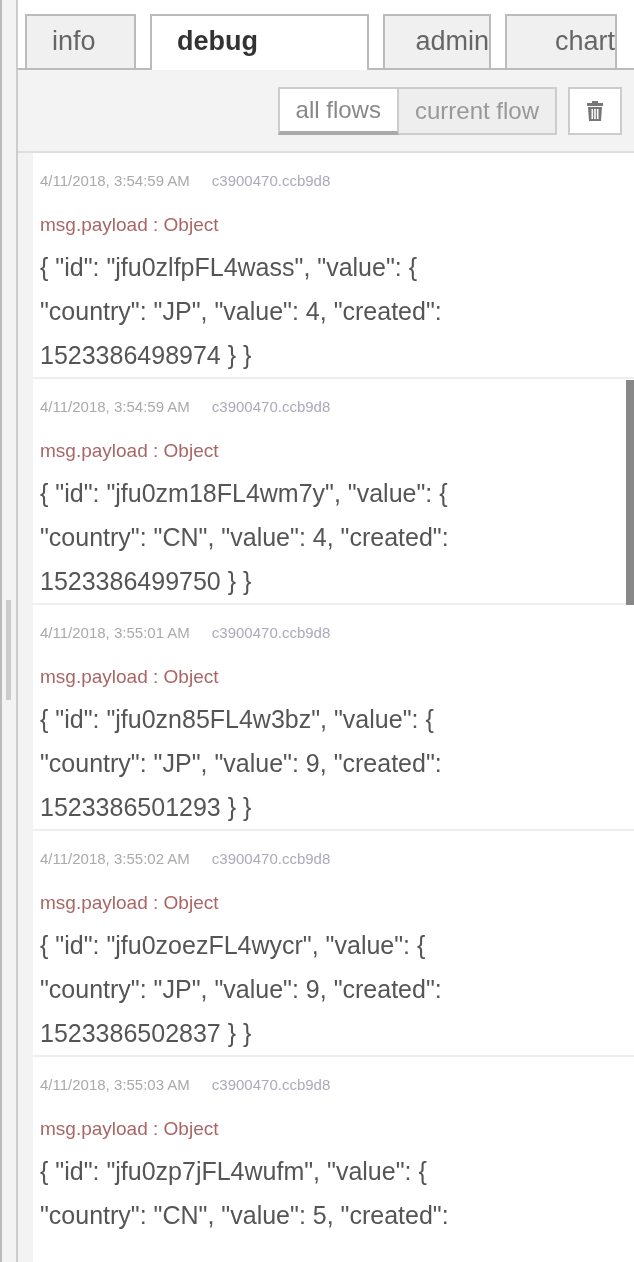 The image size is (634, 1262). Describe the element at coordinates (115, 633) in the screenshot. I see `timestamp: 4/11/2018, 3:55:01 AM` at that location.